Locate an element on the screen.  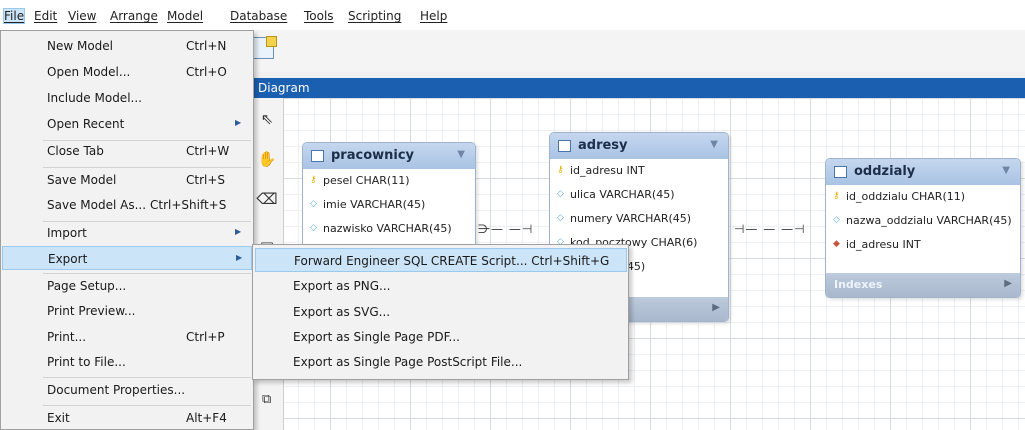
menu-item-shortcut: Ctrl+P is located at coordinates (205, 337).